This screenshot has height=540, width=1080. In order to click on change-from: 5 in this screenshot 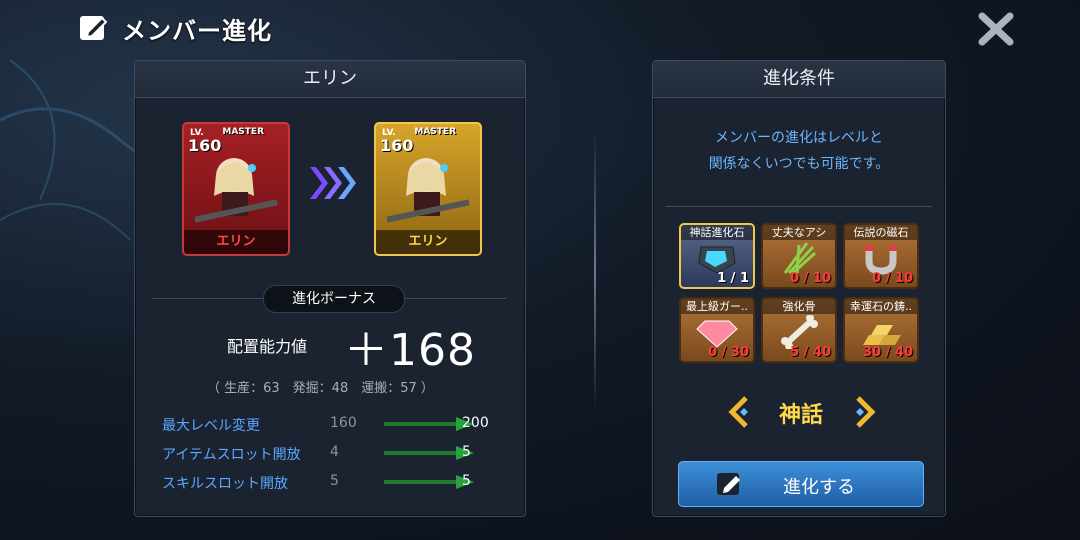, I will do `click(334, 481)`.